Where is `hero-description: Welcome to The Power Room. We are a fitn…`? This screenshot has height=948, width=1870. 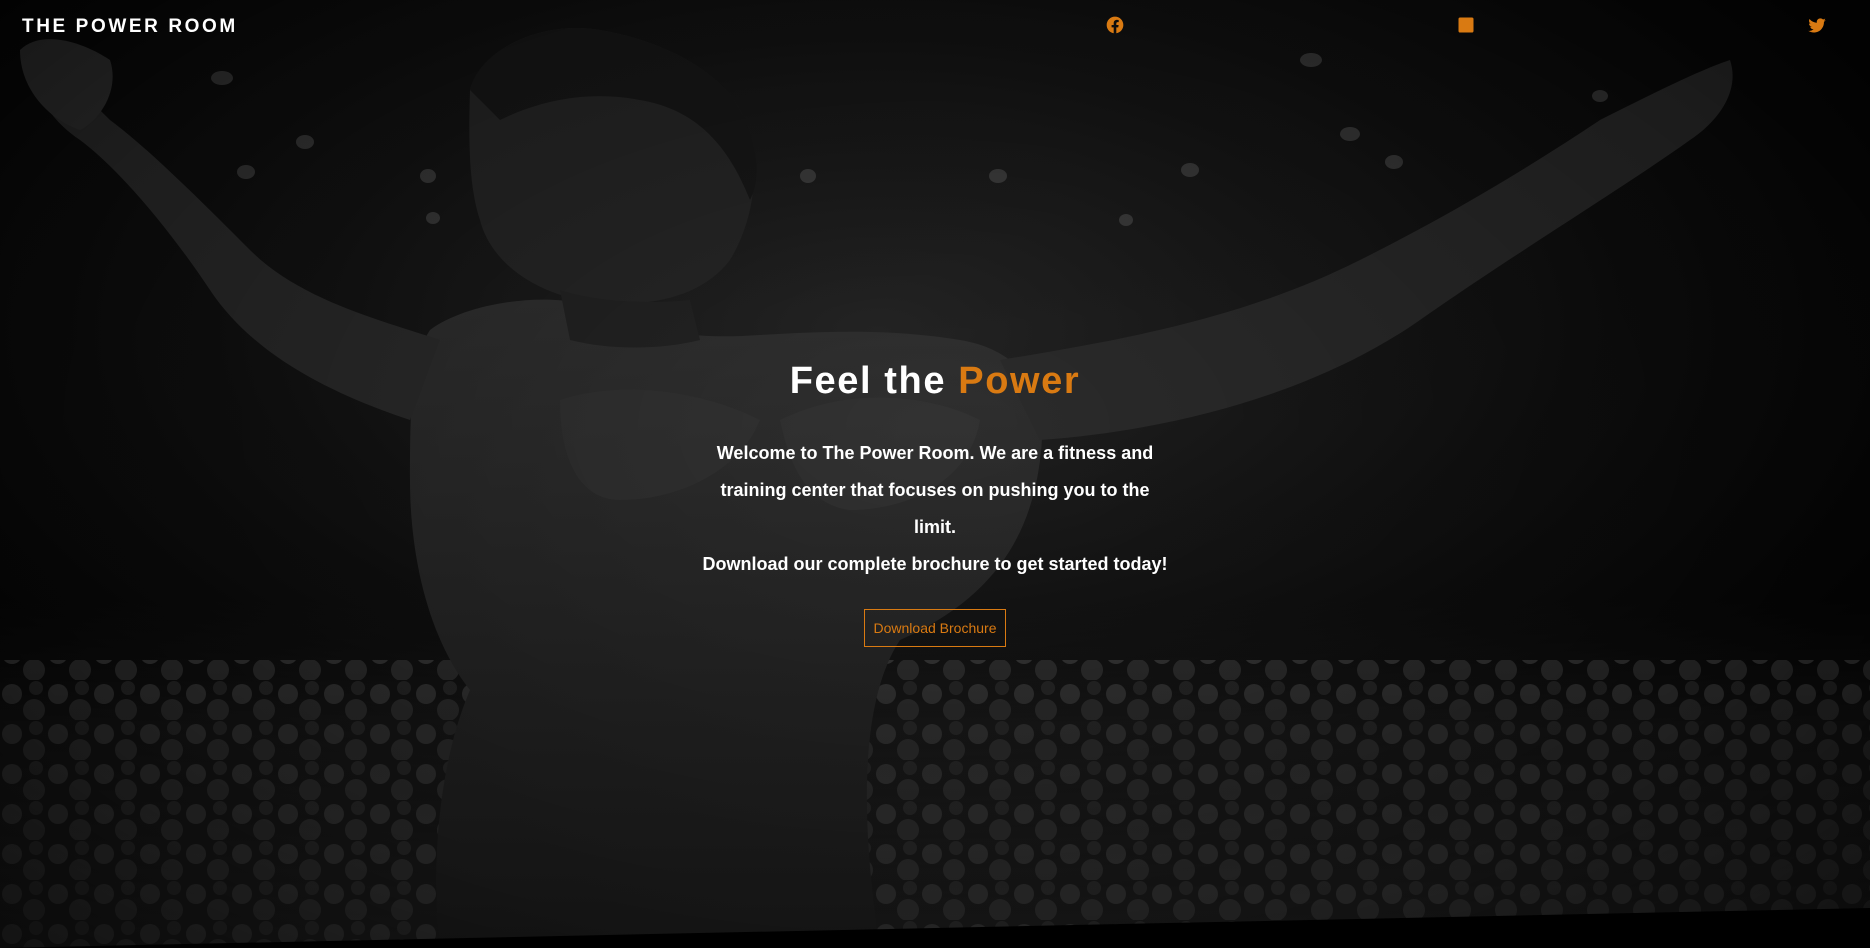 hero-description: Welcome to The Power Room. We are a fitn… is located at coordinates (935, 509).